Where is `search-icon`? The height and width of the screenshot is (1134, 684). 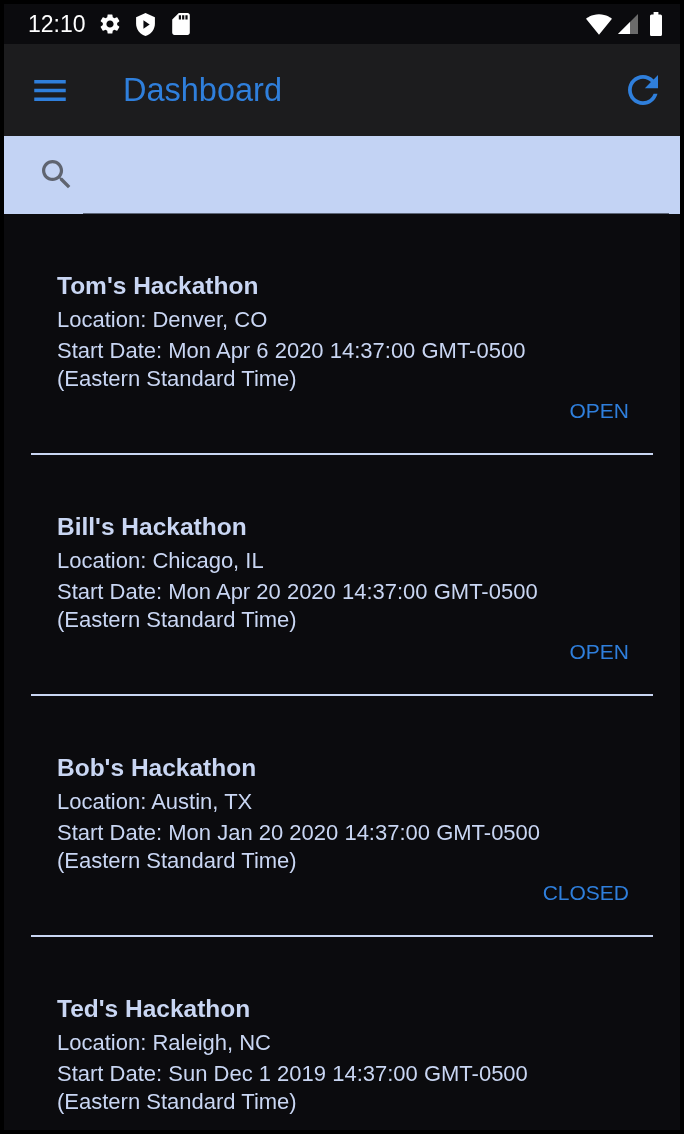 search-icon is located at coordinates (57, 175).